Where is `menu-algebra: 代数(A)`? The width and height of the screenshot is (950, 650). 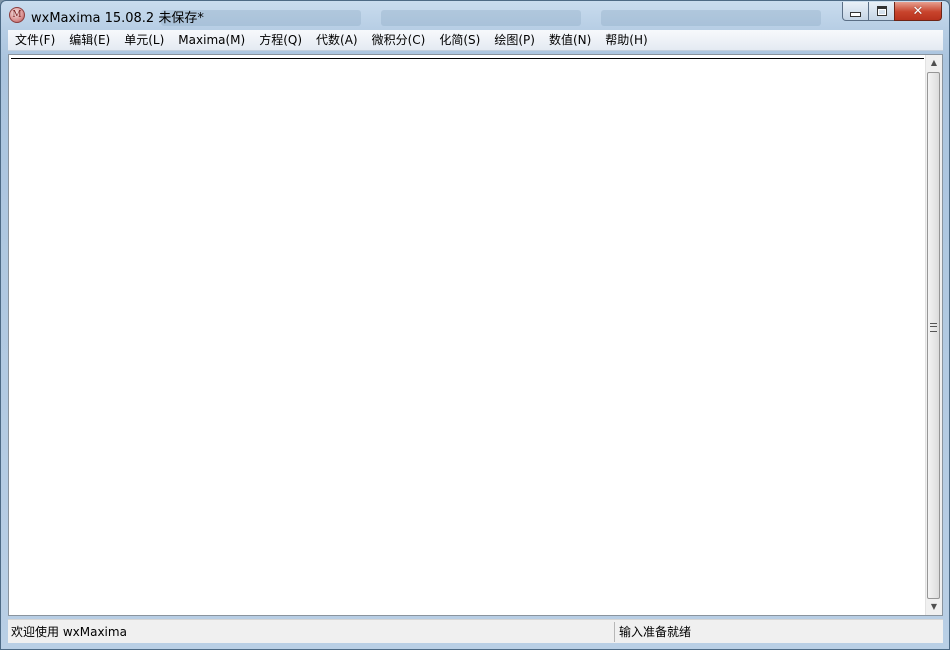 menu-algebra: 代数(A) is located at coordinates (337, 40).